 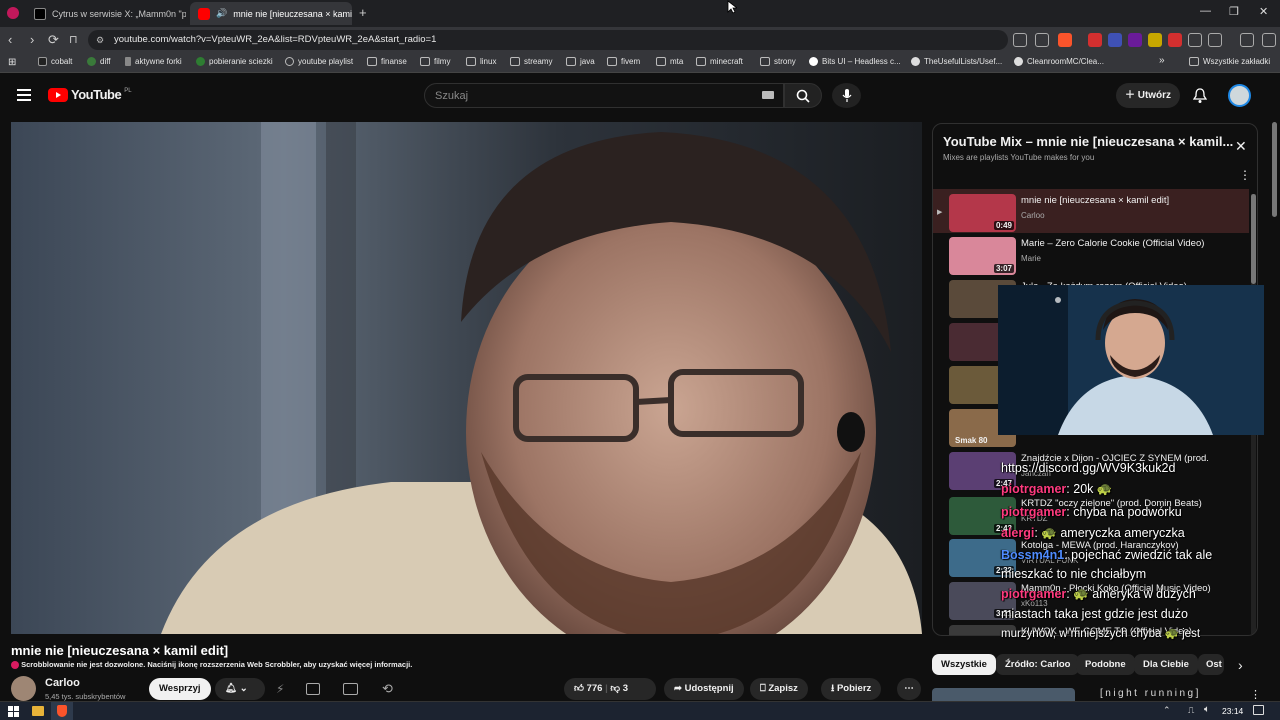 I want to click on voice-search-button, so click(x=846, y=95).